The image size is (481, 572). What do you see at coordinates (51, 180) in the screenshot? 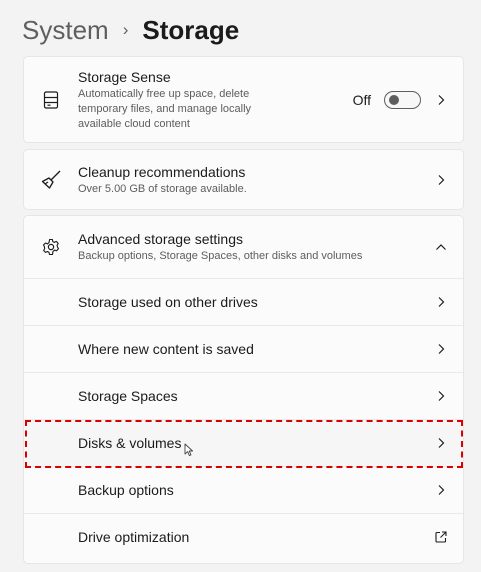
I see `broom-icon` at bounding box center [51, 180].